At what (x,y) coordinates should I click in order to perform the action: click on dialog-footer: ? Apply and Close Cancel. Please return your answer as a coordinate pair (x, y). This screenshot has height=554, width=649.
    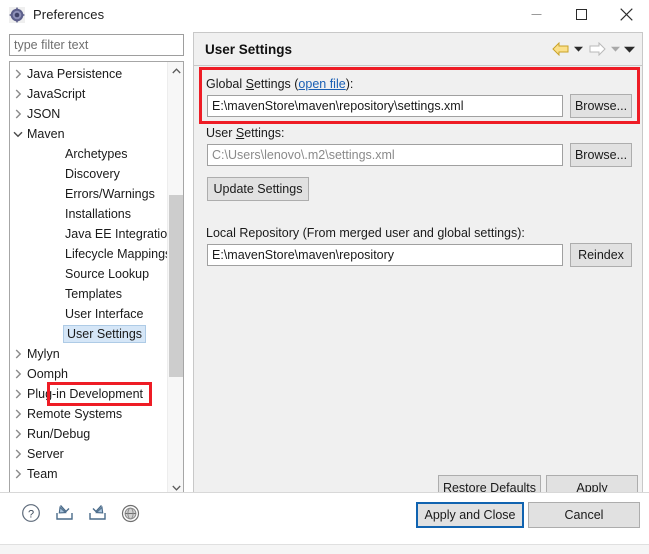
    Looking at the image, I should click on (324, 523).